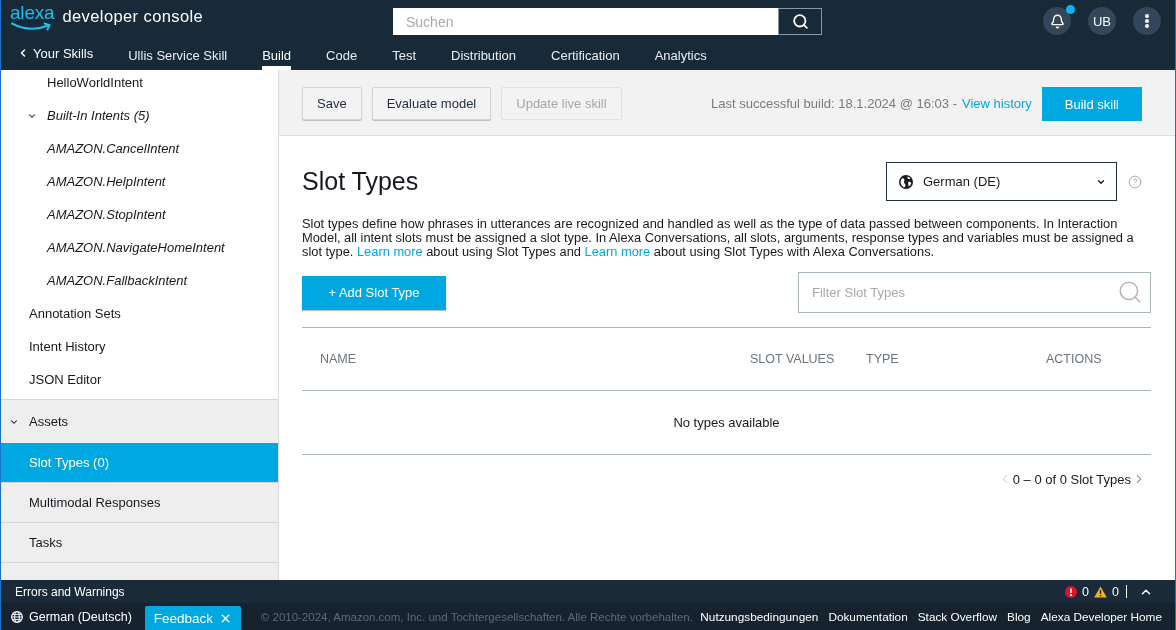 This screenshot has width=1176, height=630. Describe the element at coordinates (139, 148) in the screenshot. I see `sidebar-item: AMAZON.CancelIntent` at that location.